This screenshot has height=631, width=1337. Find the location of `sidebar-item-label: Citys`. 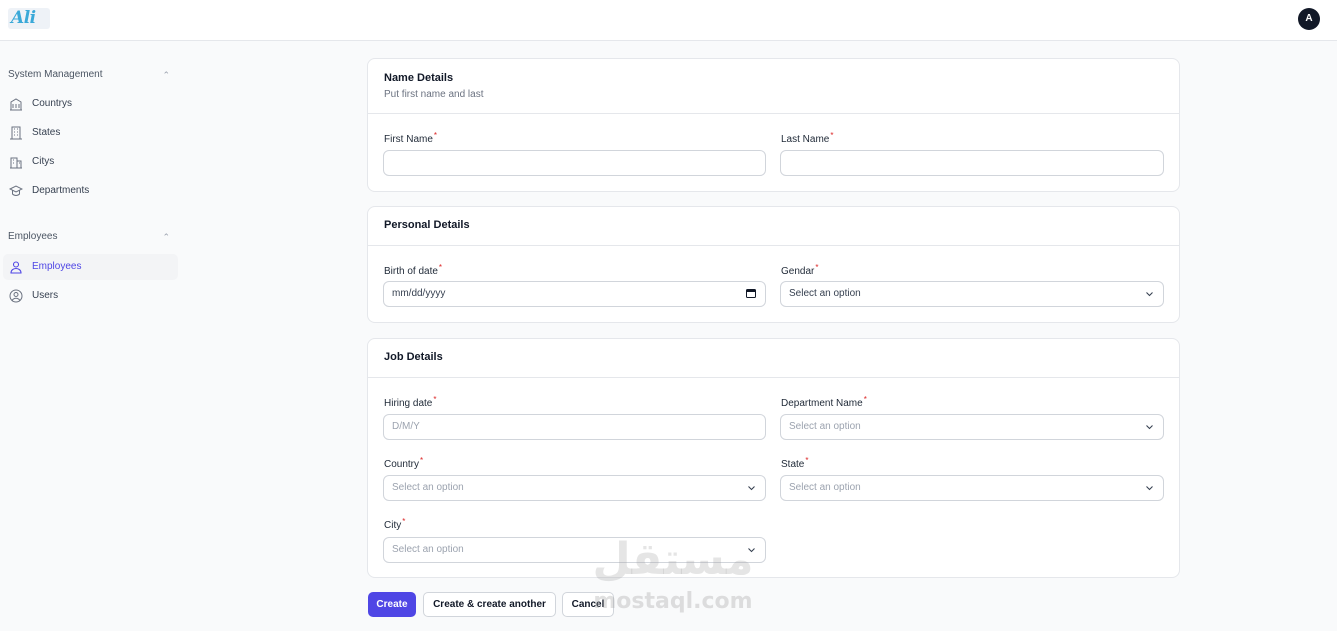

sidebar-item-label: Citys is located at coordinates (43, 161).